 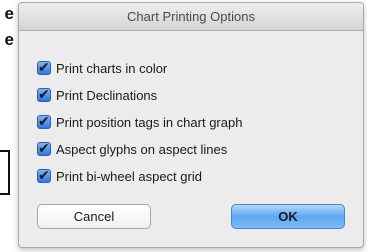 What do you see at coordinates (149, 122) in the screenshot?
I see `option-label: Print position tags in chart graph` at bounding box center [149, 122].